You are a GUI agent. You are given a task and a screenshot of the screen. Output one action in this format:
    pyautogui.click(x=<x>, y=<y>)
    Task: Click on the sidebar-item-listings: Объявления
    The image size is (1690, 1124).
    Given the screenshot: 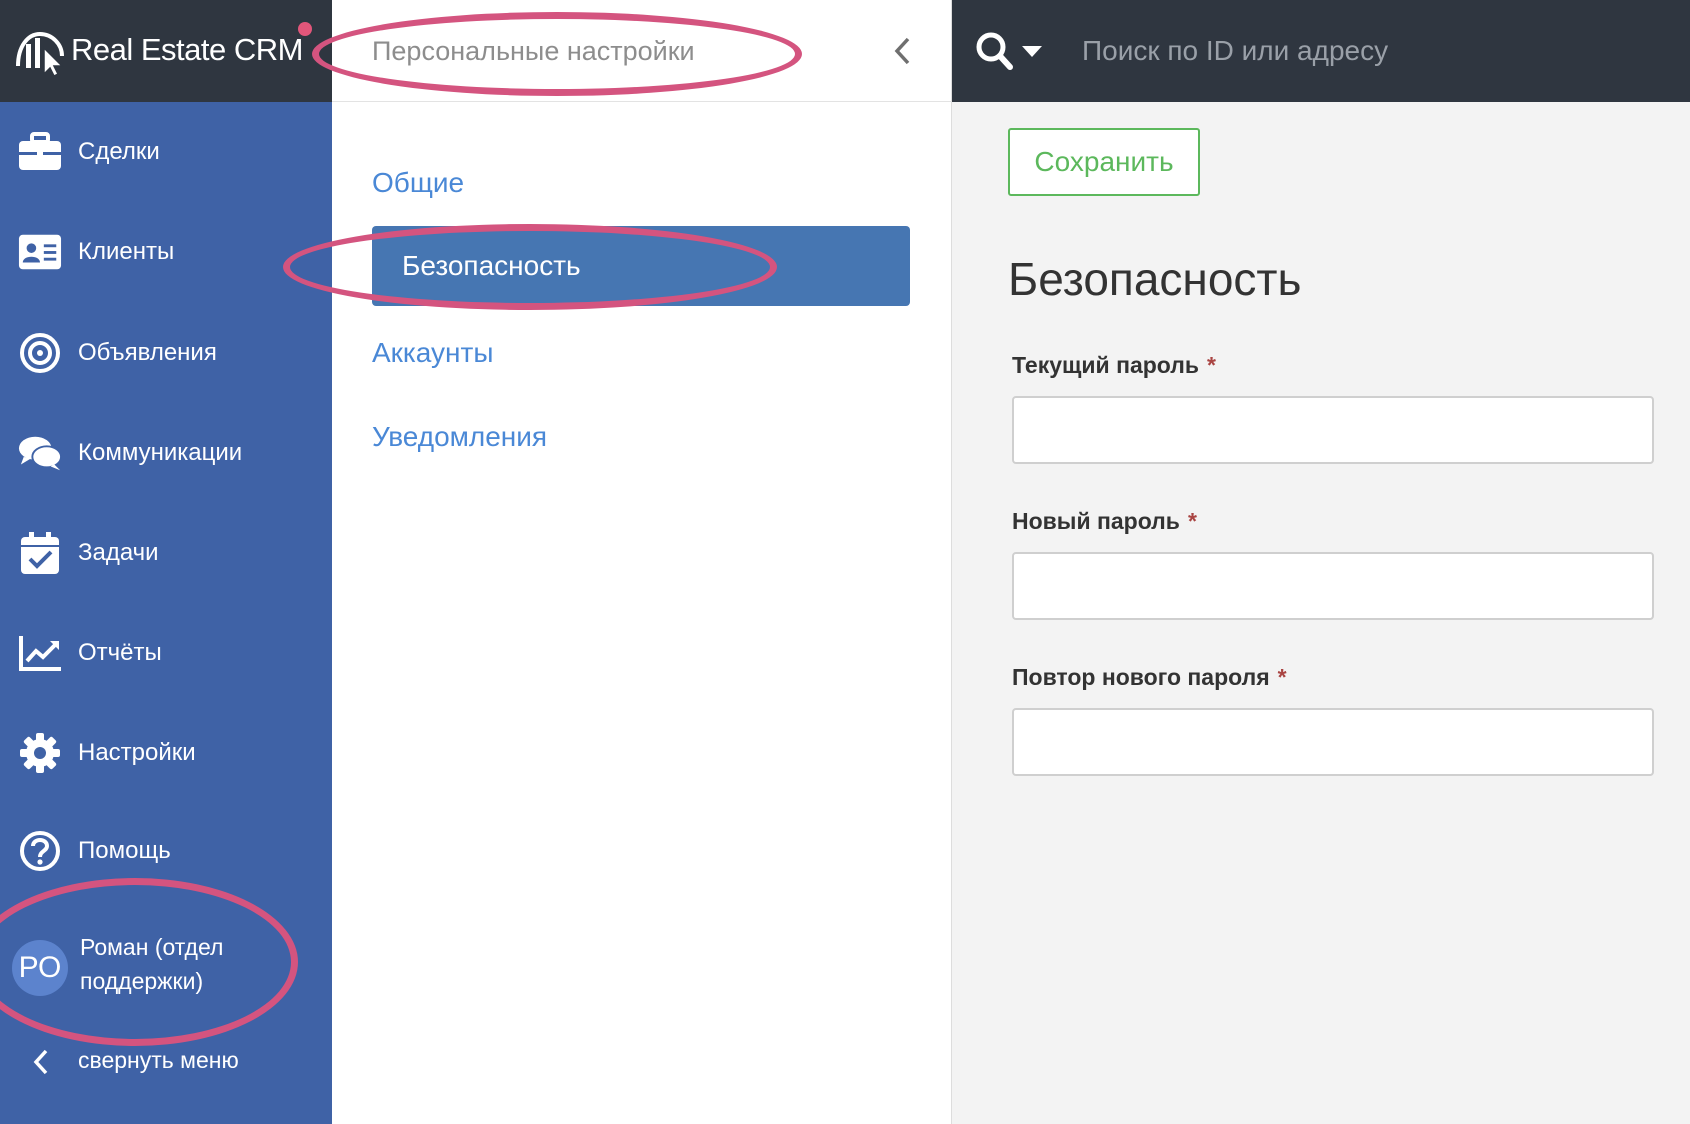 What is the action you would take?
    pyautogui.click(x=166, y=353)
    